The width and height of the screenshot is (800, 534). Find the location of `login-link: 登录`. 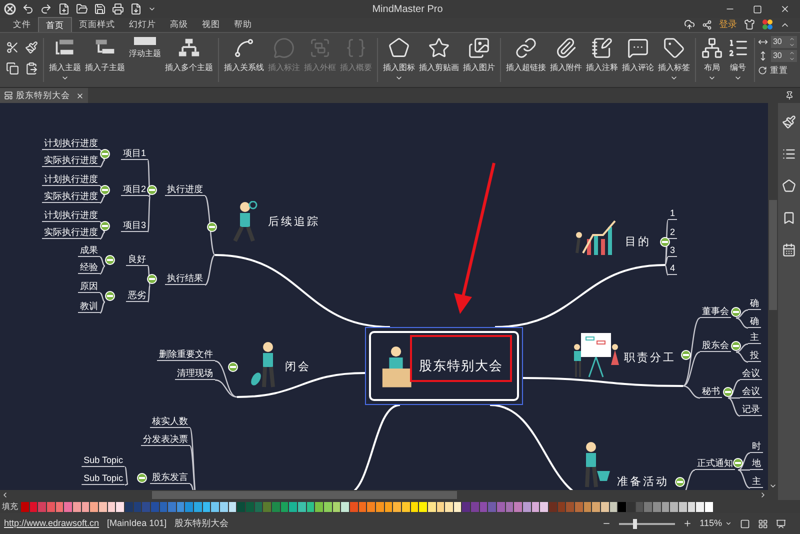

login-link: 登录 is located at coordinates (728, 25).